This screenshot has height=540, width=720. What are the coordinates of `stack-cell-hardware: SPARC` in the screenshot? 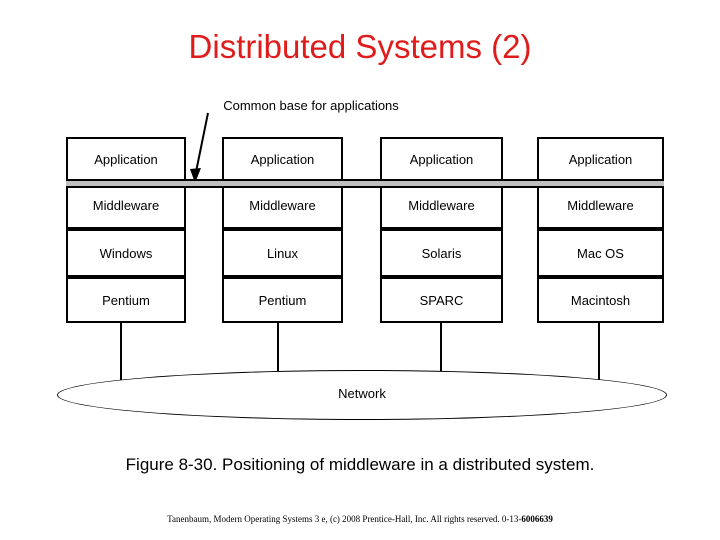 It's located at (441, 300).